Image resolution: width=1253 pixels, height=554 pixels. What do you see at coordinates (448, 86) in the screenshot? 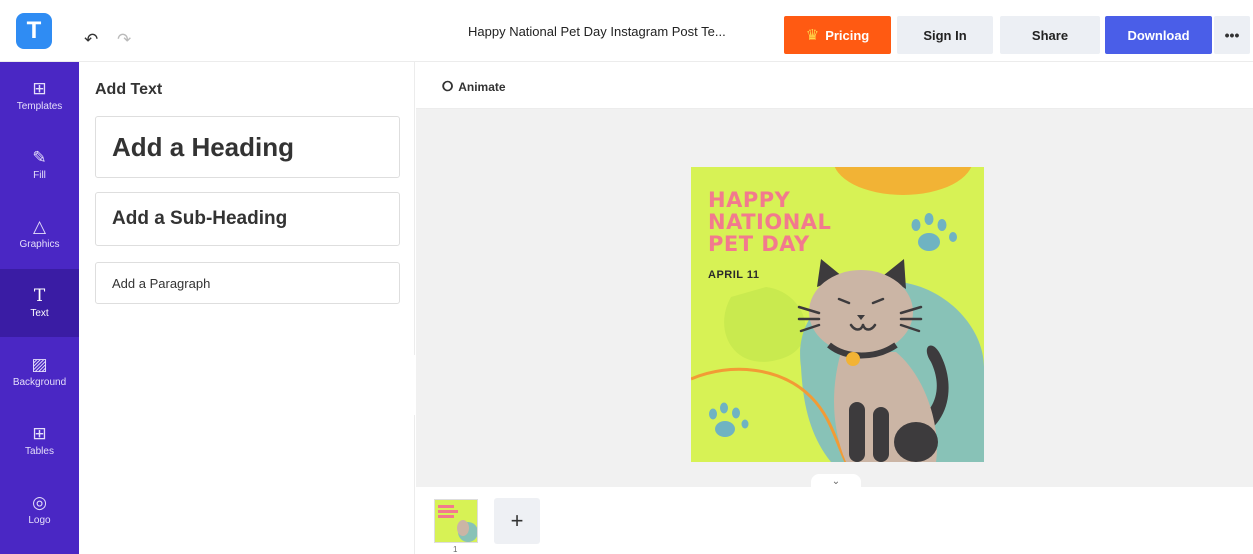
I see `animate-icon: ⭘` at bounding box center [448, 86].